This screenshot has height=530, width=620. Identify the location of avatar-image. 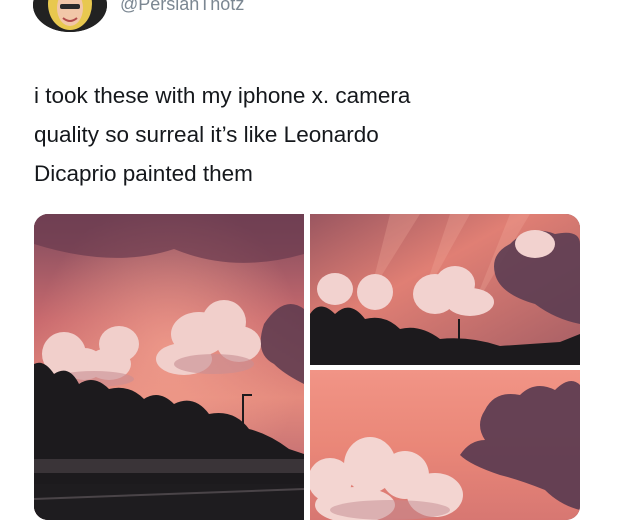
(70, 16).